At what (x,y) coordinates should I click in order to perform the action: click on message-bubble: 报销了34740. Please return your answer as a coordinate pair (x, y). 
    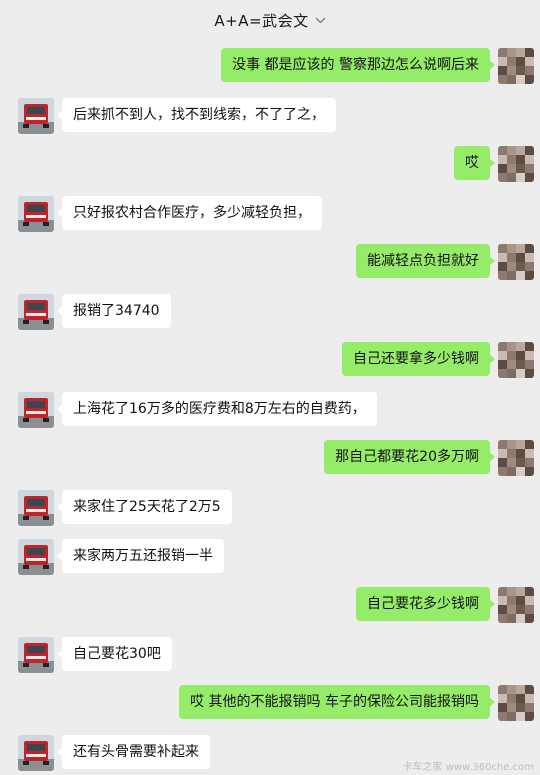
    Looking at the image, I should click on (114, 311).